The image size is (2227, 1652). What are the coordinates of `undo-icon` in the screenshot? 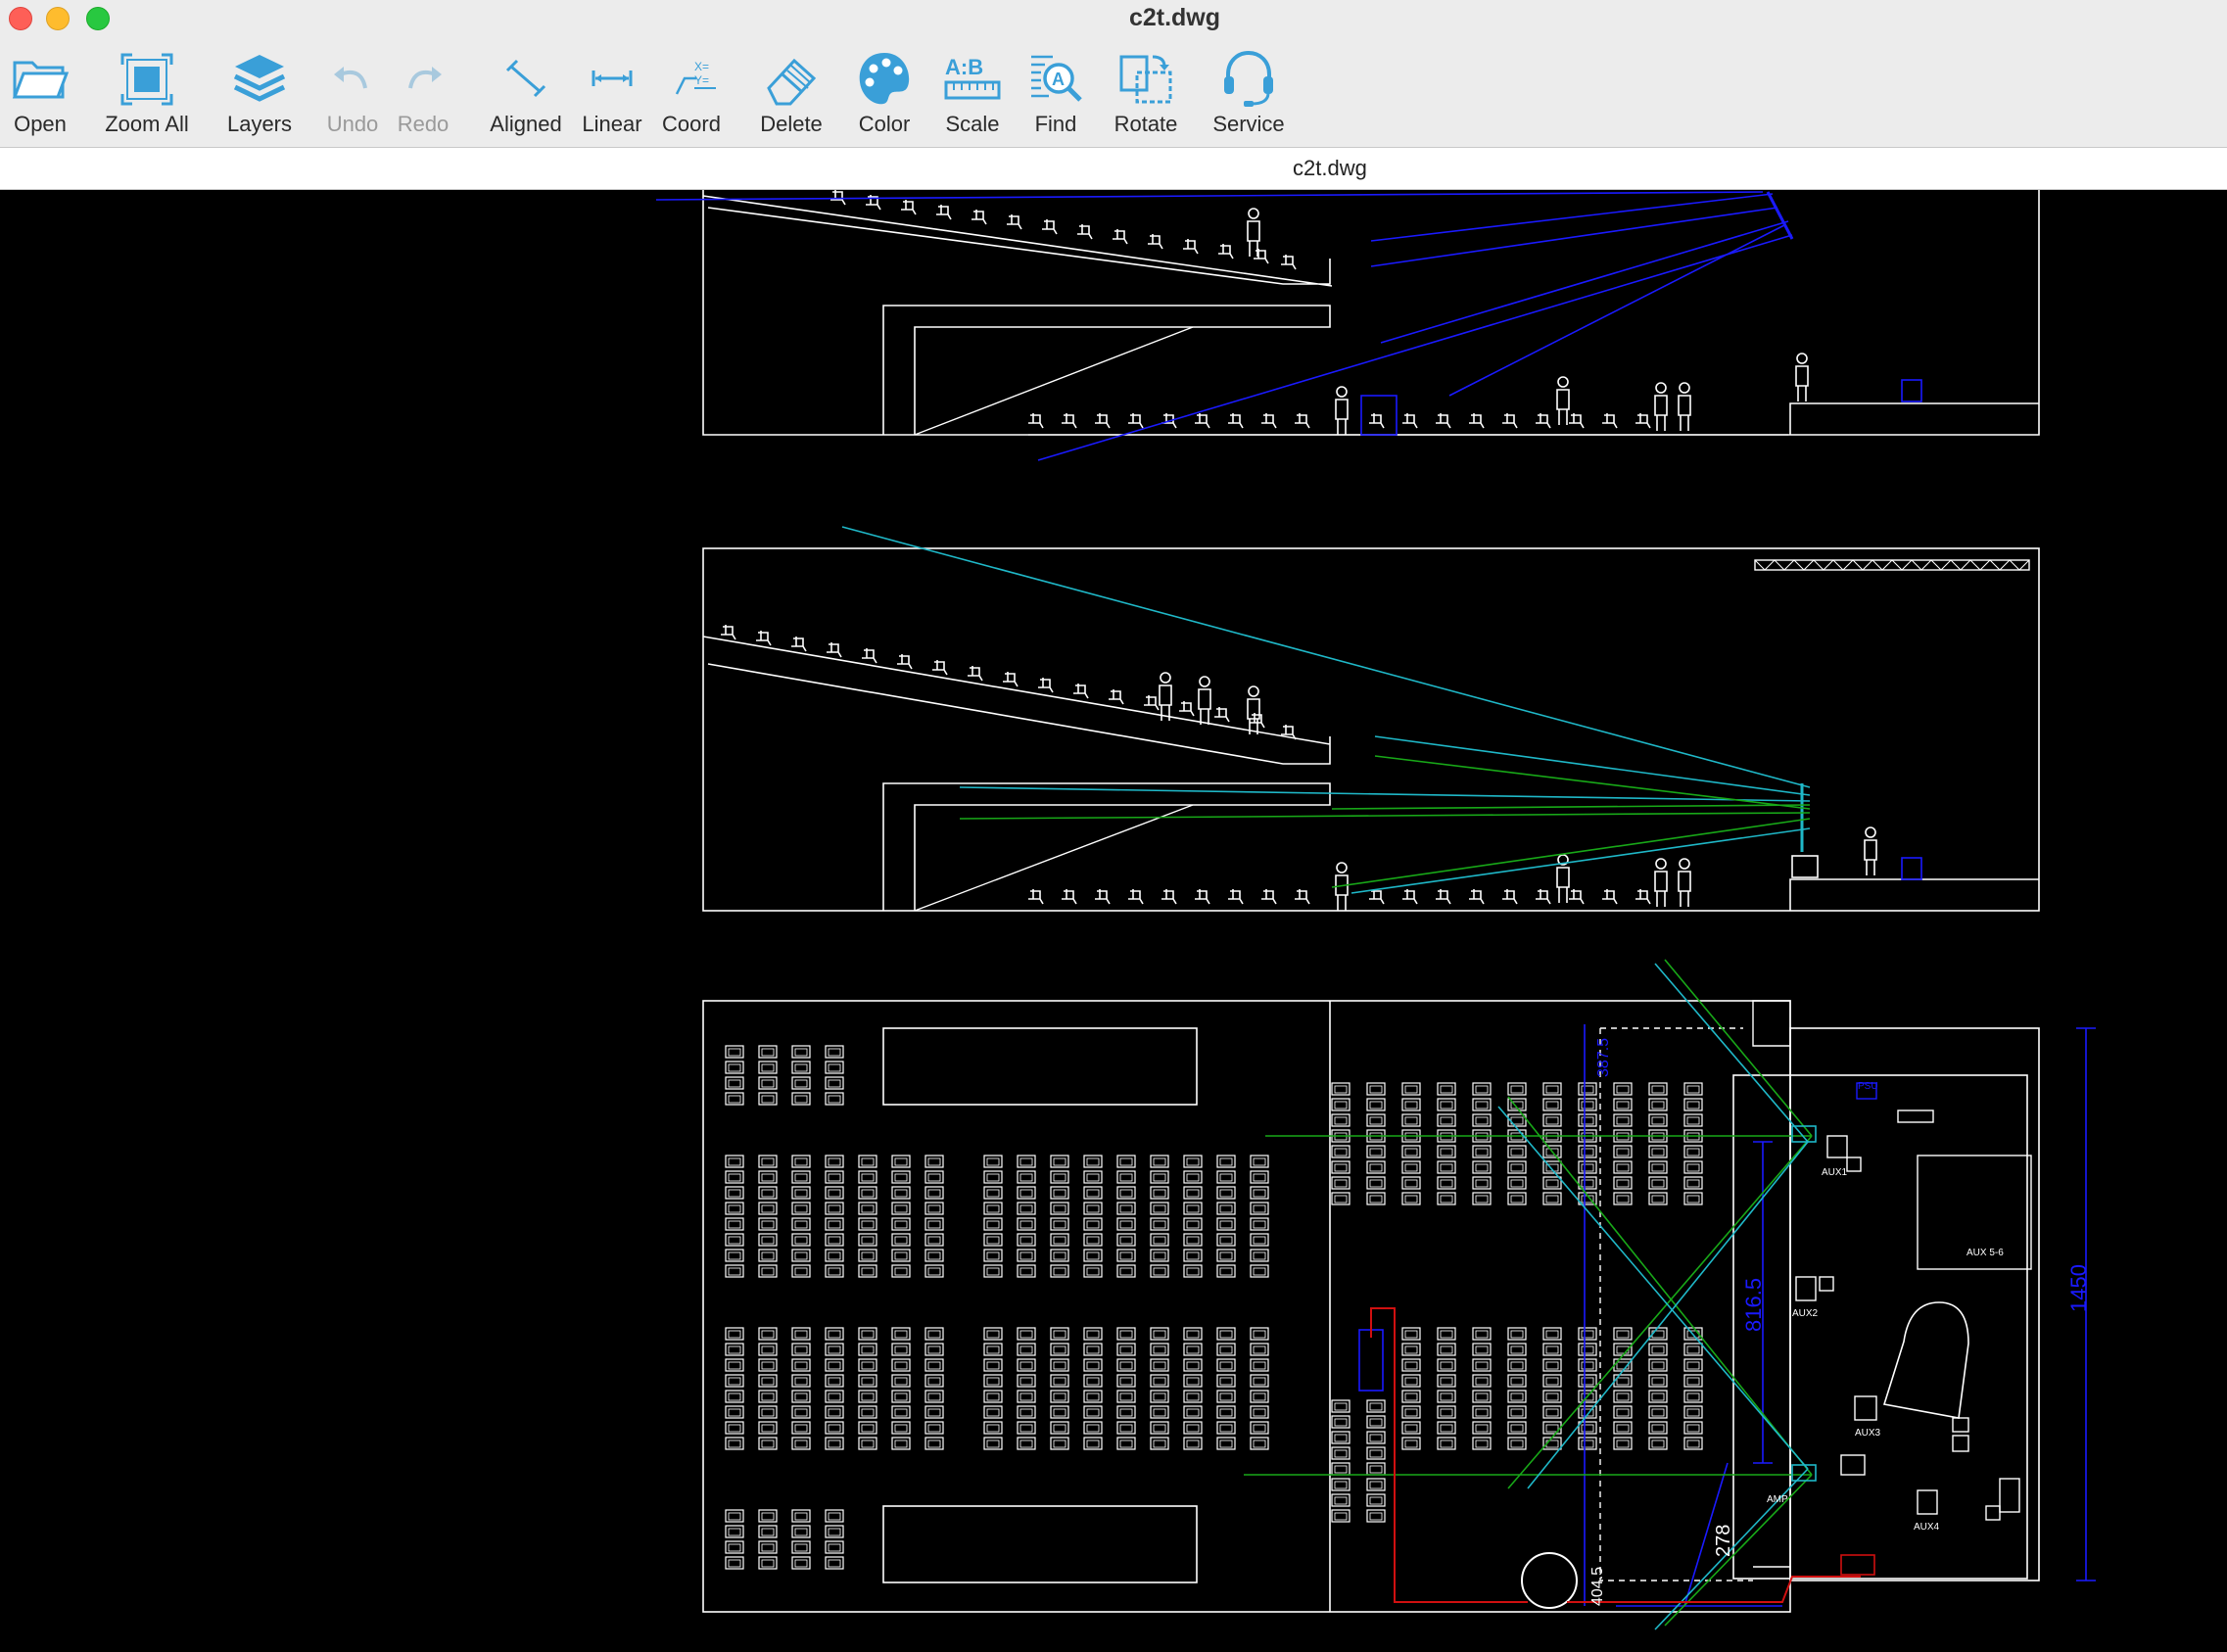 It's located at (350, 78).